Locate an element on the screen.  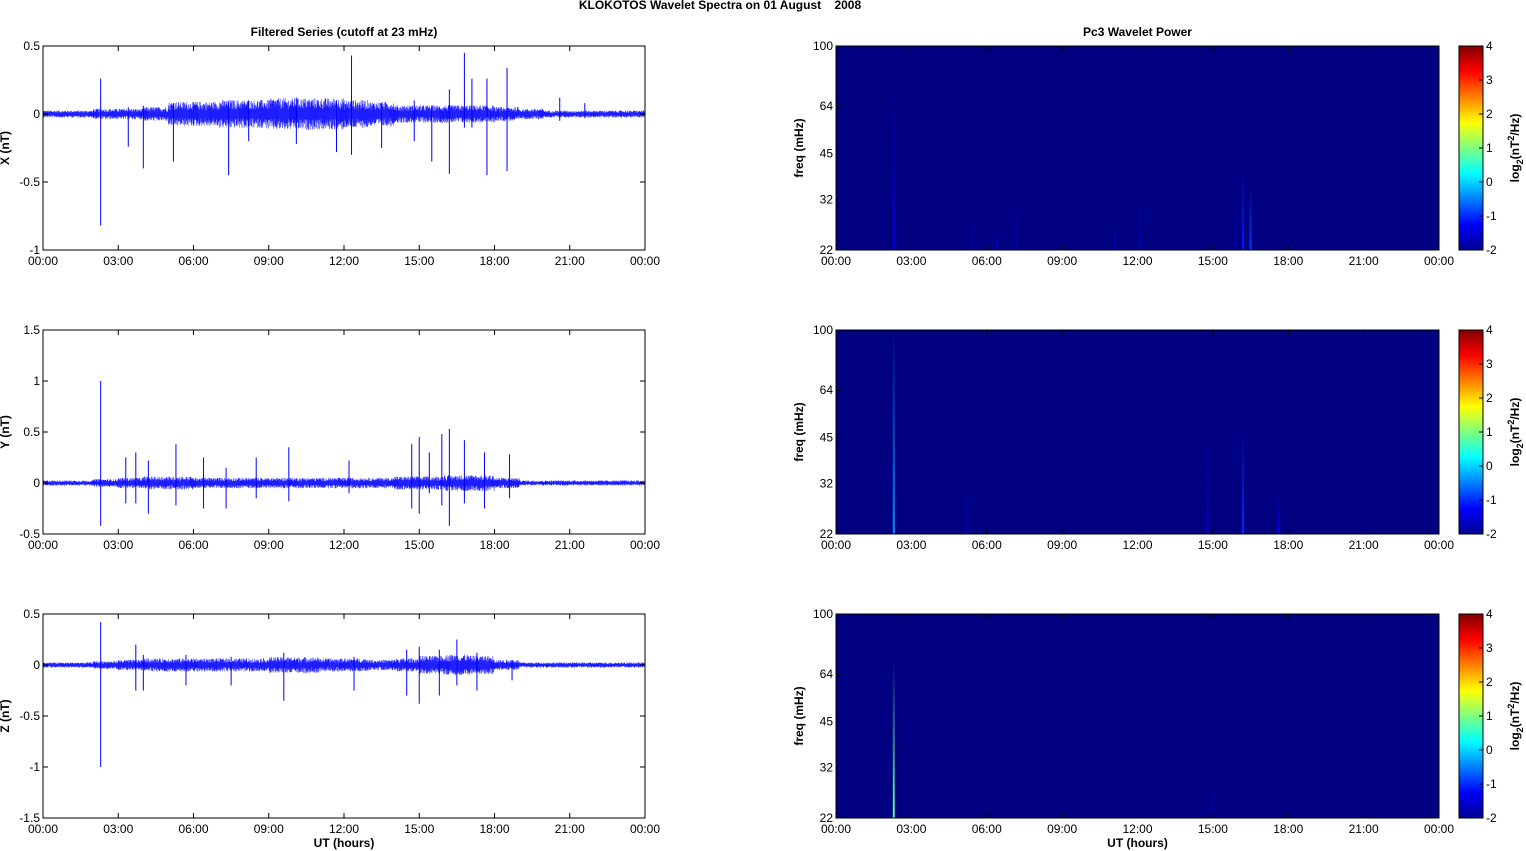
plot-area is located at coordinates (344, 432).